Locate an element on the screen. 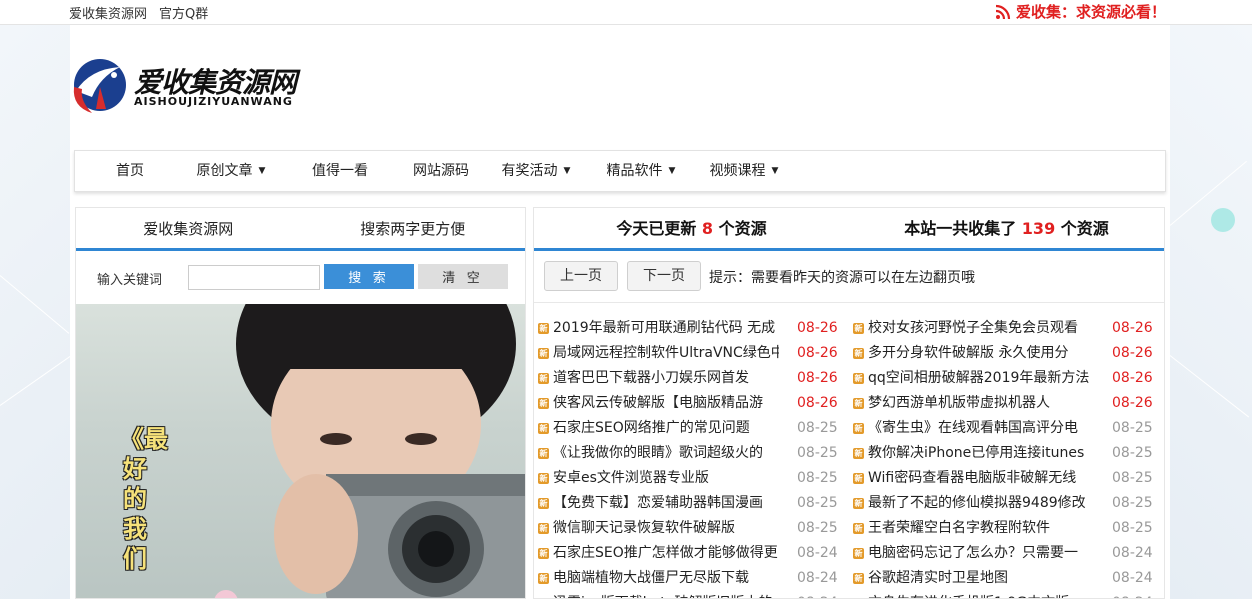 The height and width of the screenshot is (599, 1252). search-button: 搜 索 is located at coordinates (369, 276).